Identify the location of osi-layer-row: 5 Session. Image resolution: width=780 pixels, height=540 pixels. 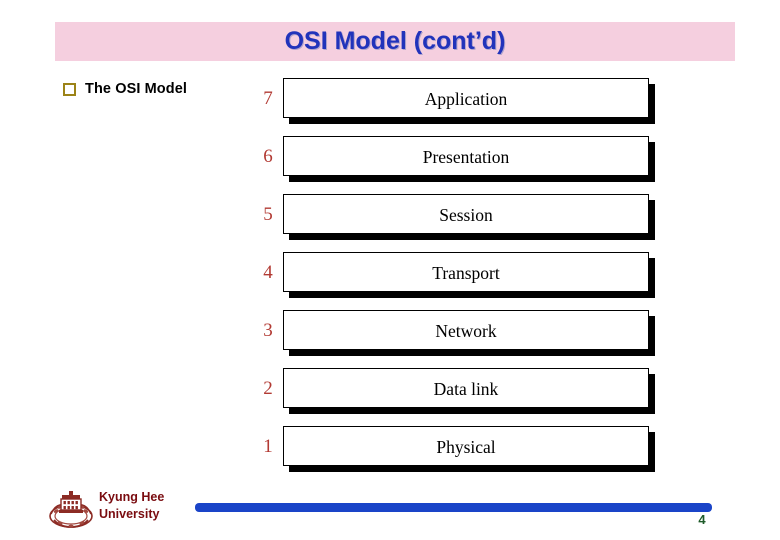
(459, 215).